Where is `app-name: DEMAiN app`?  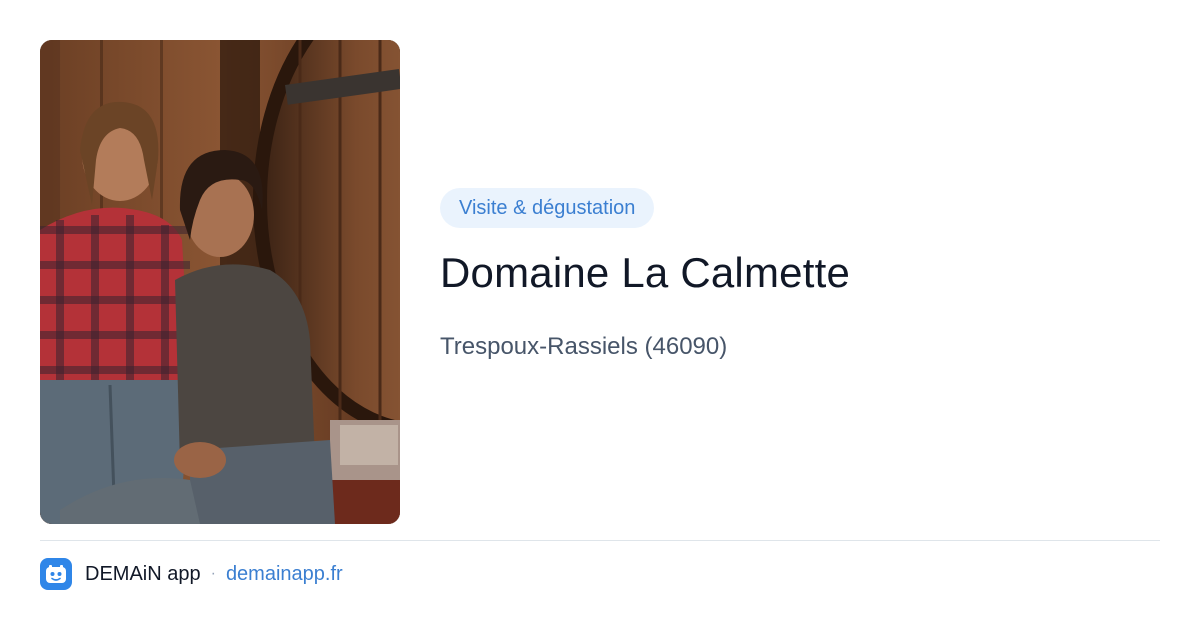
app-name: DEMAiN app is located at coordinates (143, 573).